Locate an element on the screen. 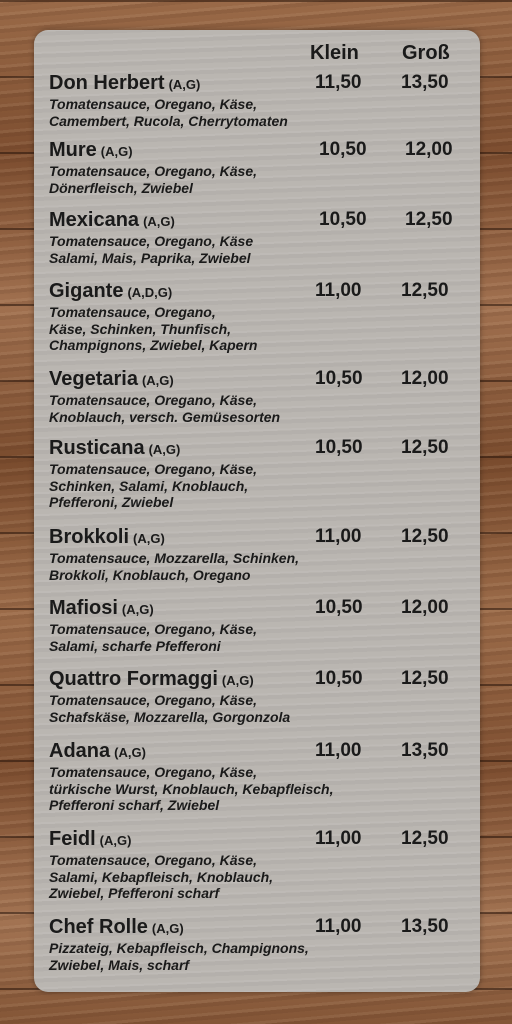  item-name: Vegetaria is located at coordinates (93, 379).